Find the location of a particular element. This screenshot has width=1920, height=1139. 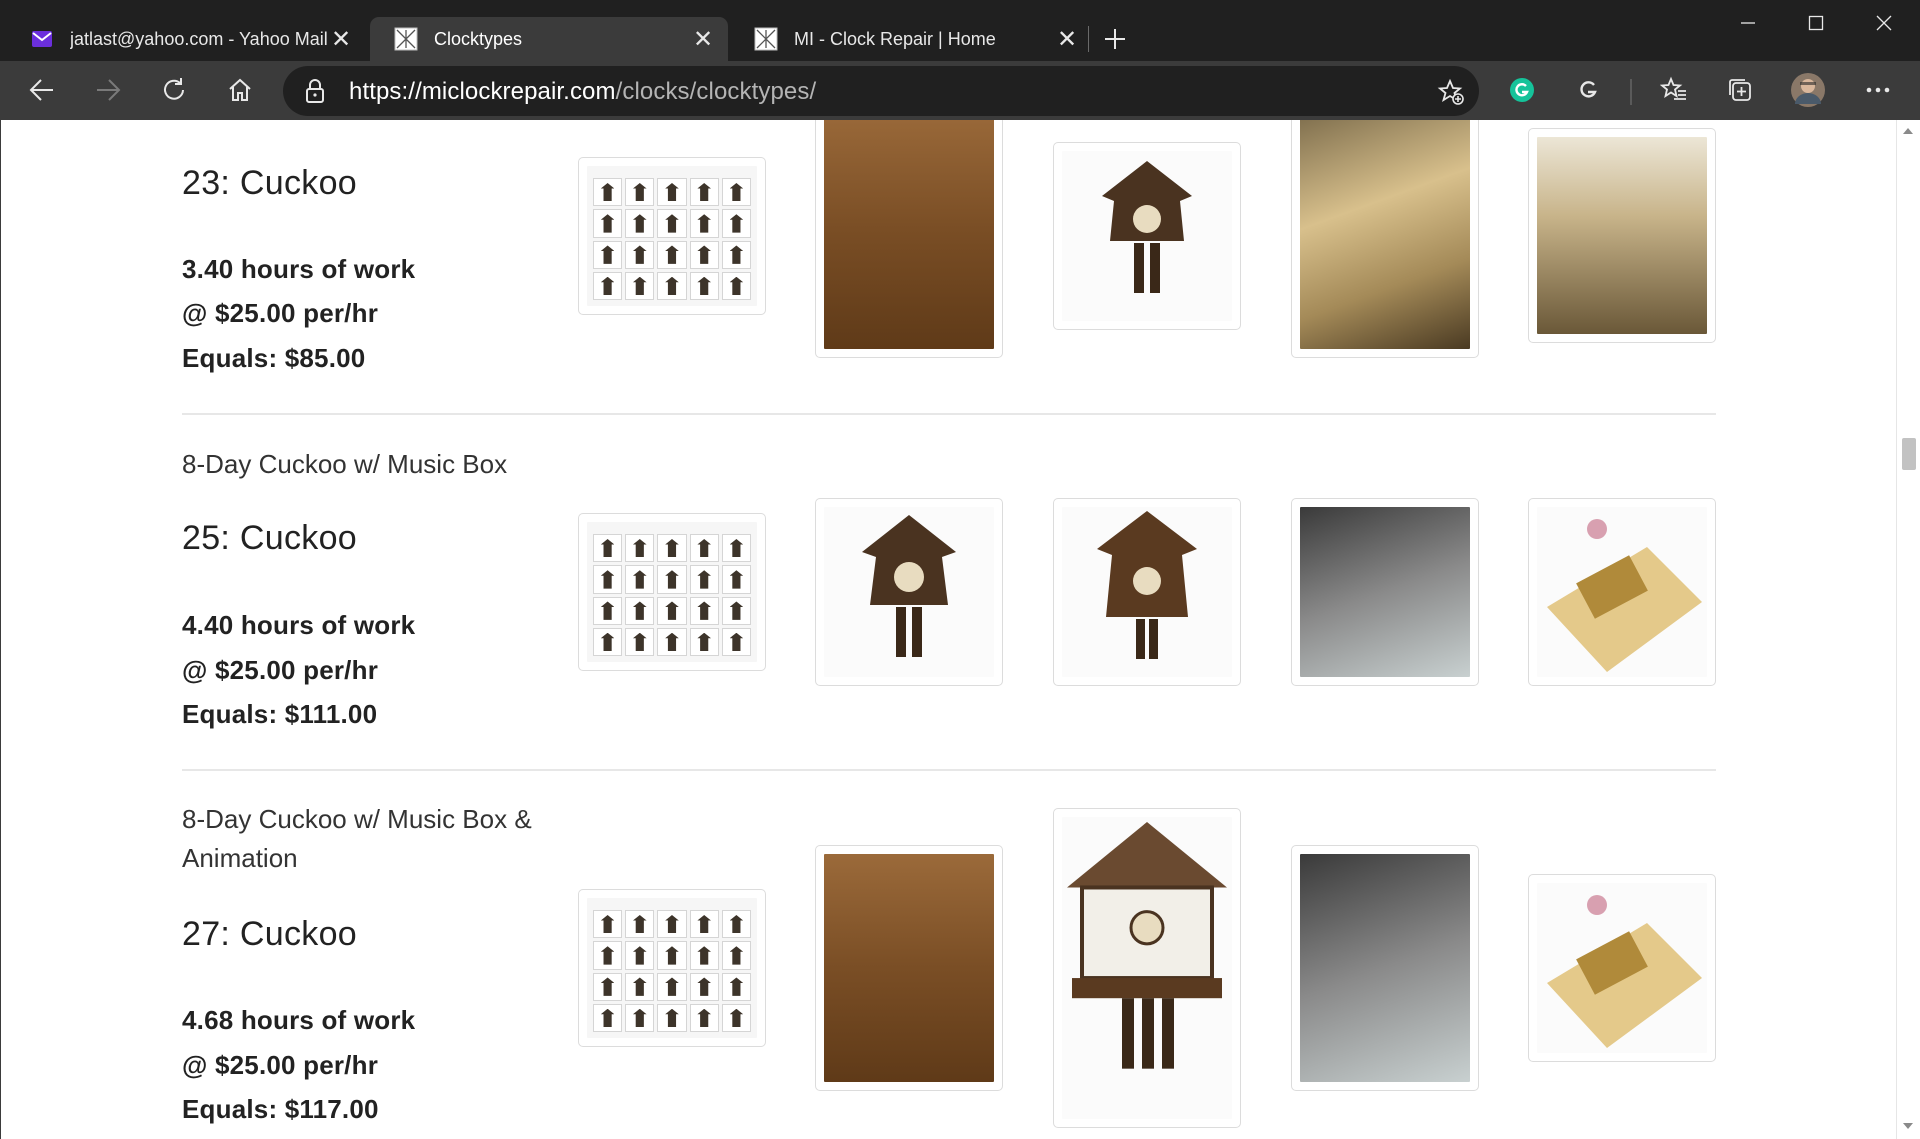

maximize-icon is located at coordinates (1816, 23).